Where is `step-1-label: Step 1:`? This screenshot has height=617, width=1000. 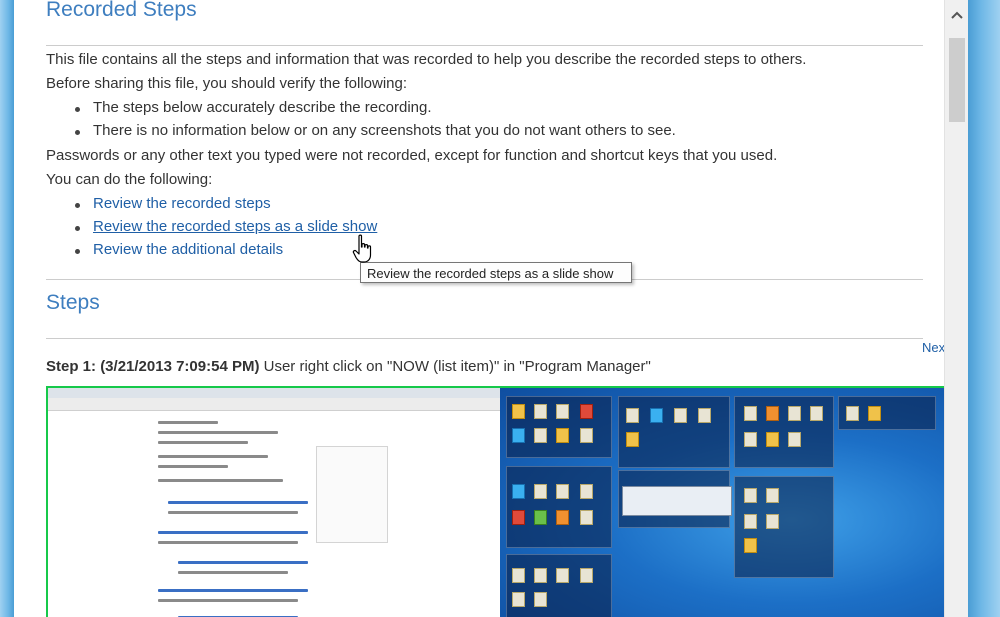
step-1-label: Step 1: is located at coordinates (71, 366).